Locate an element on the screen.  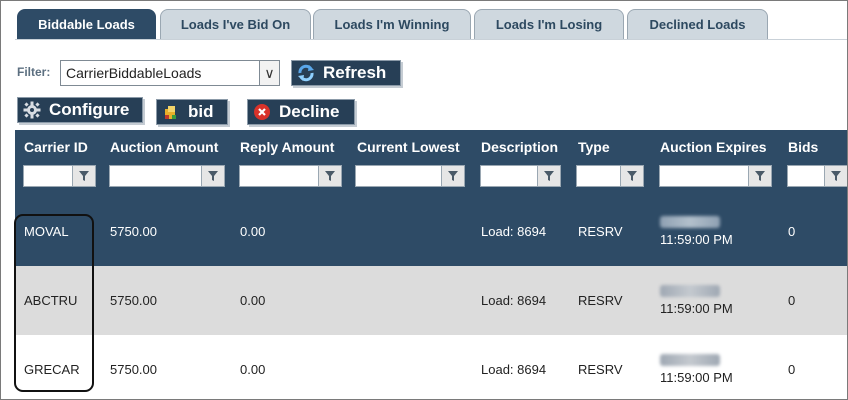
filter-input-description is located at coordinates (509, 176).